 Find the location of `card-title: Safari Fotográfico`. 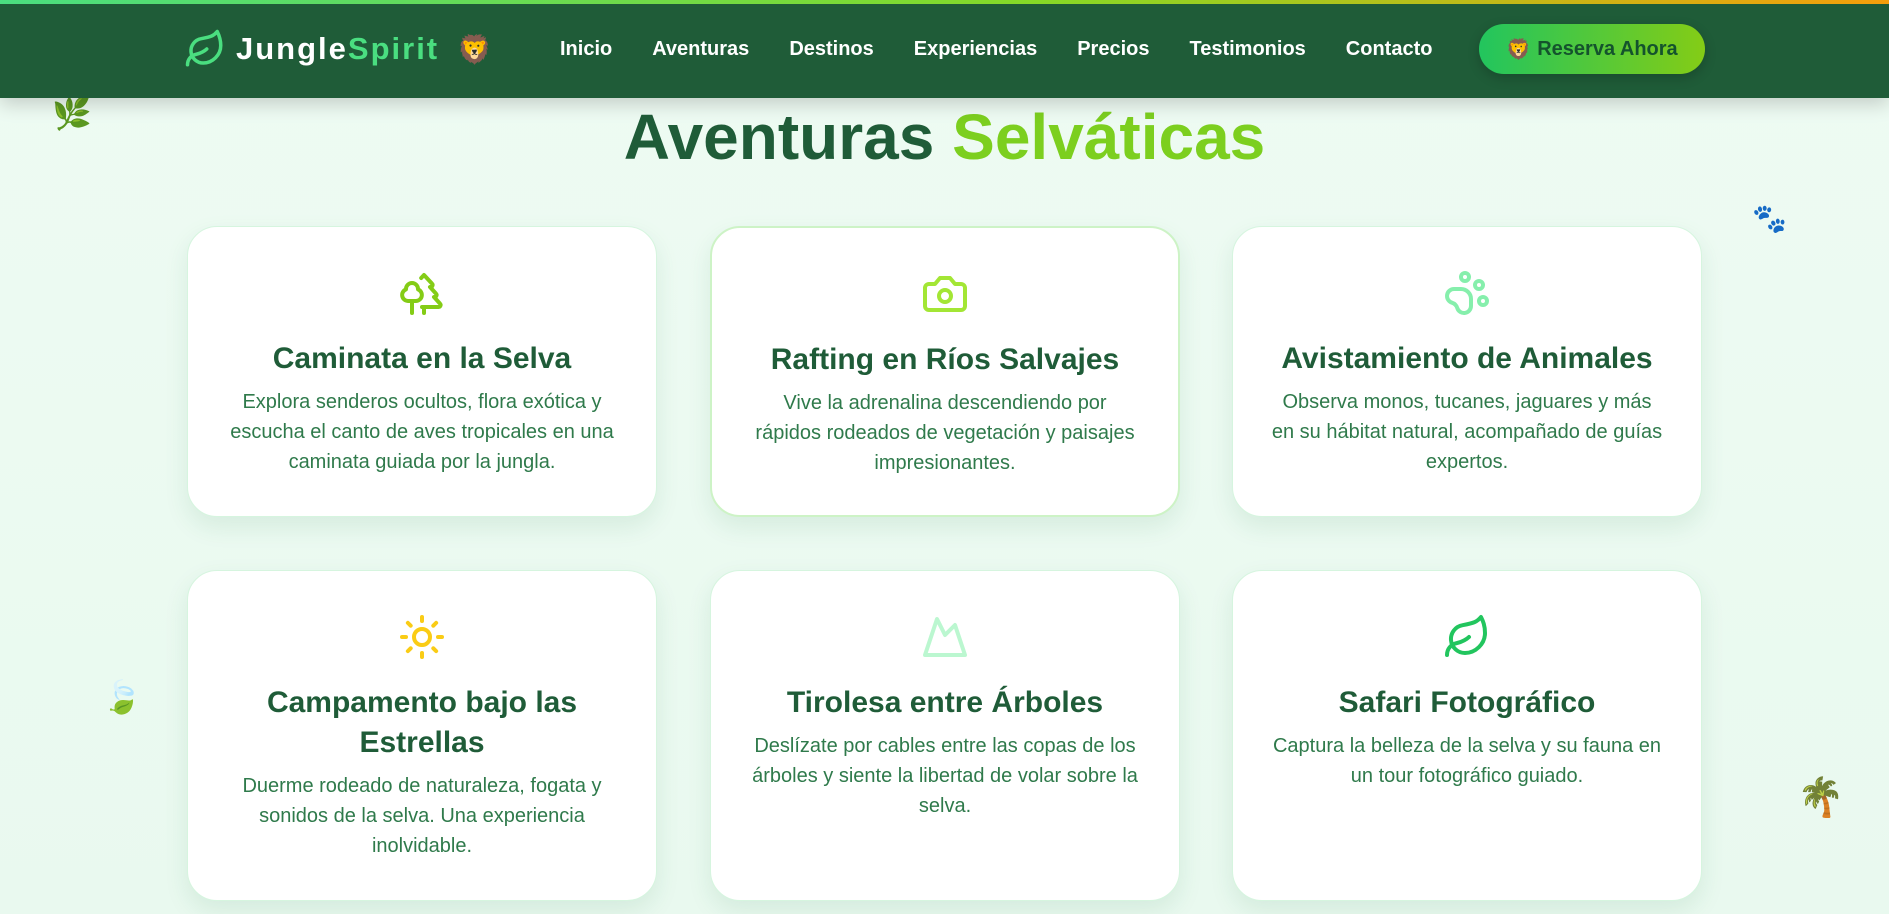

card-title: Safari Fotográfico is located at coordinates (1467, 702).